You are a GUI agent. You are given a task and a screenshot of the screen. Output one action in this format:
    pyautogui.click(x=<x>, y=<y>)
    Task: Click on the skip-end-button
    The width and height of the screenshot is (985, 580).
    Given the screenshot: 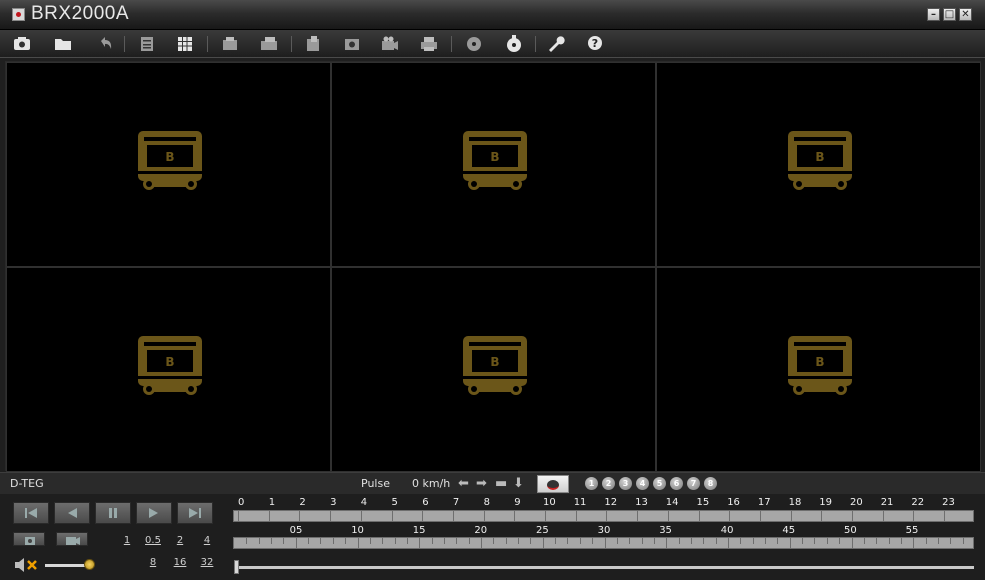 What is the action you would take?
    pyautogui.click(x=195, y=513)
    